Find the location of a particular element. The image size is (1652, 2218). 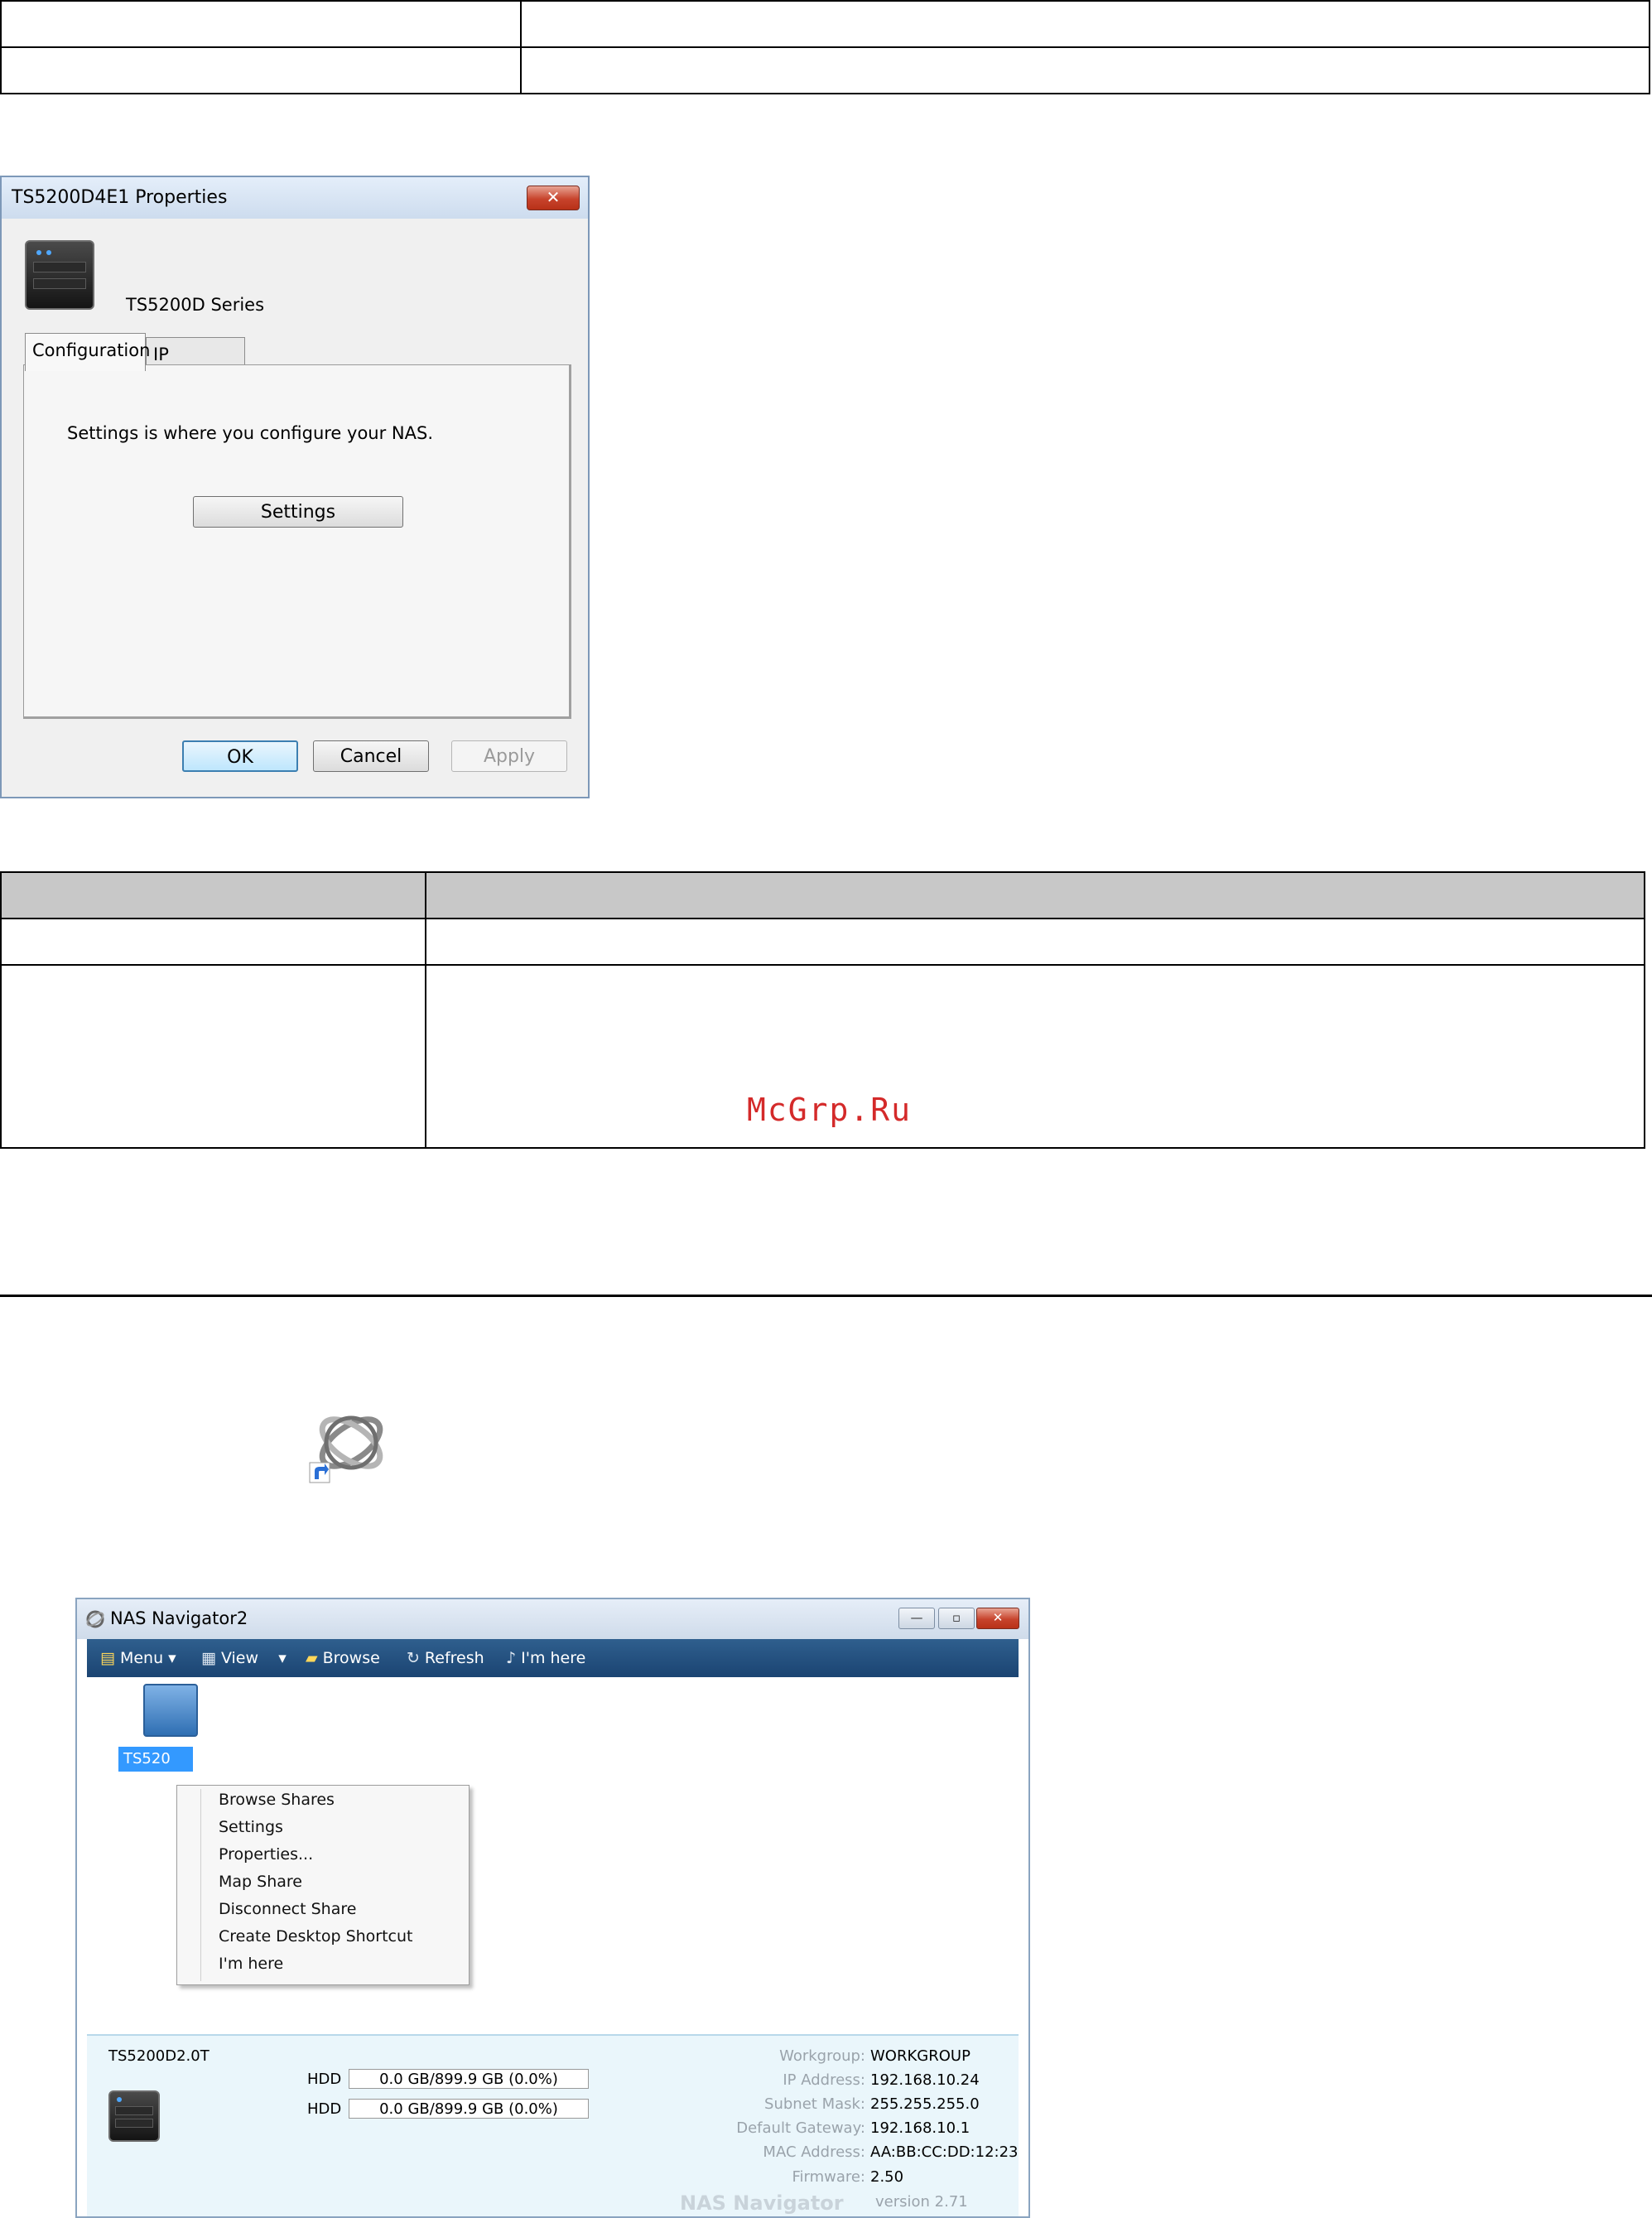

workgroup-label: Workgroup: is located at coordinates (822, 2056).